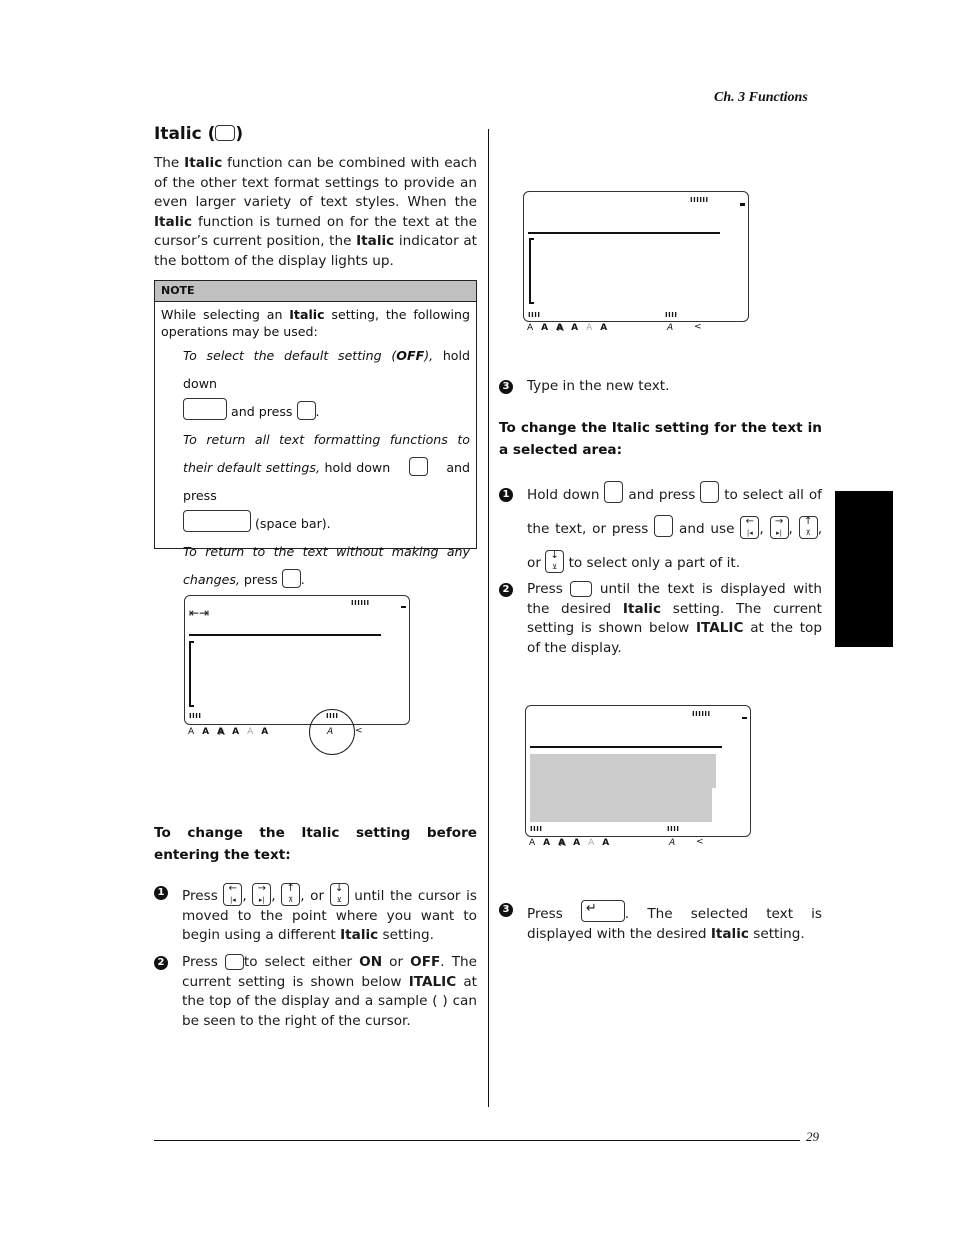 The width and height of the screenshot is (954, 1235). What do you see at coordinates (199, 613) in the screenshot?
I see `tab-icon: ⇤⇥` at bounding box center [199, 613].